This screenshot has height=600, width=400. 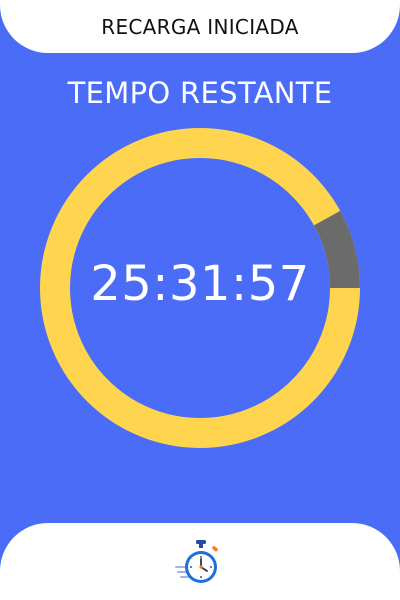 What do you see at coordinates (200, 284) in the screenshot?
I see `timer-value: 25:31:57` at bounding box center [200, 284].